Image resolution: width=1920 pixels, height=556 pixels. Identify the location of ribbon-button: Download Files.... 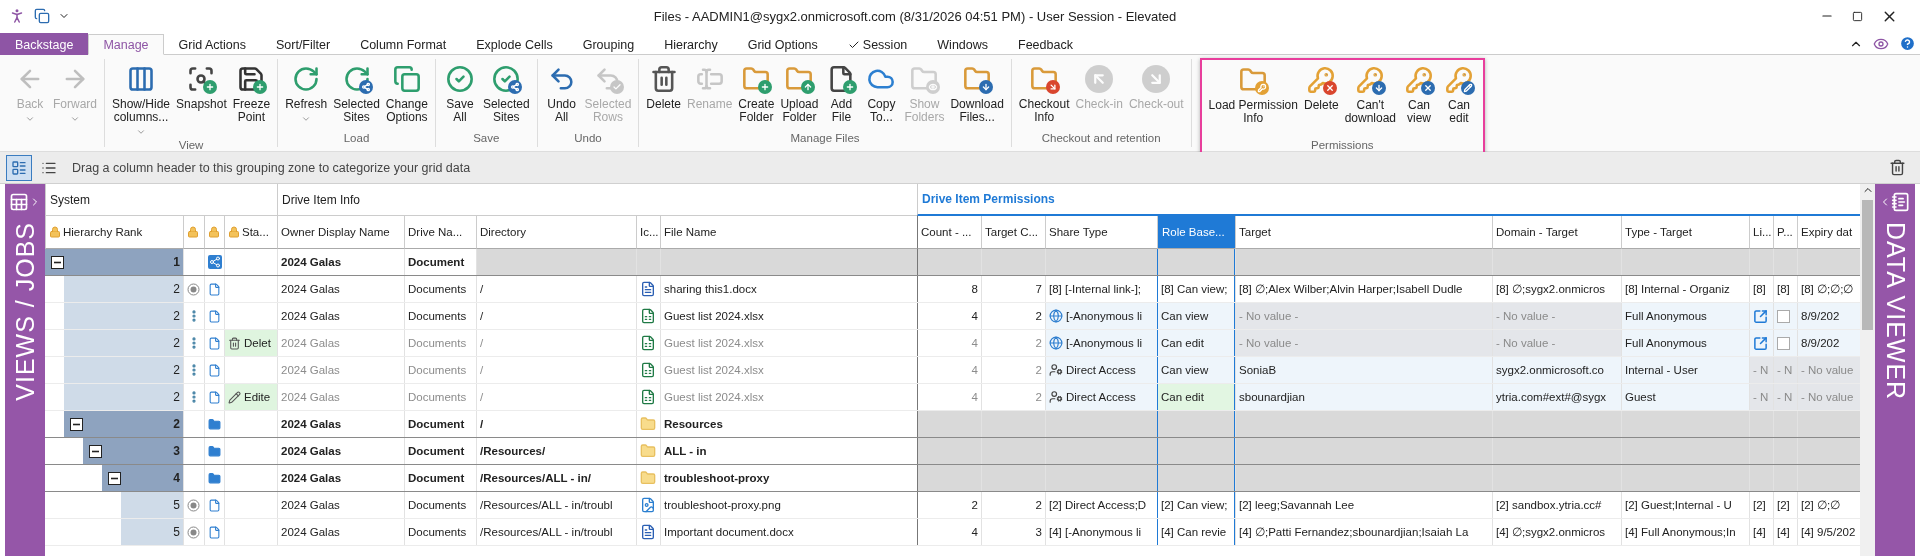
(977, 93).